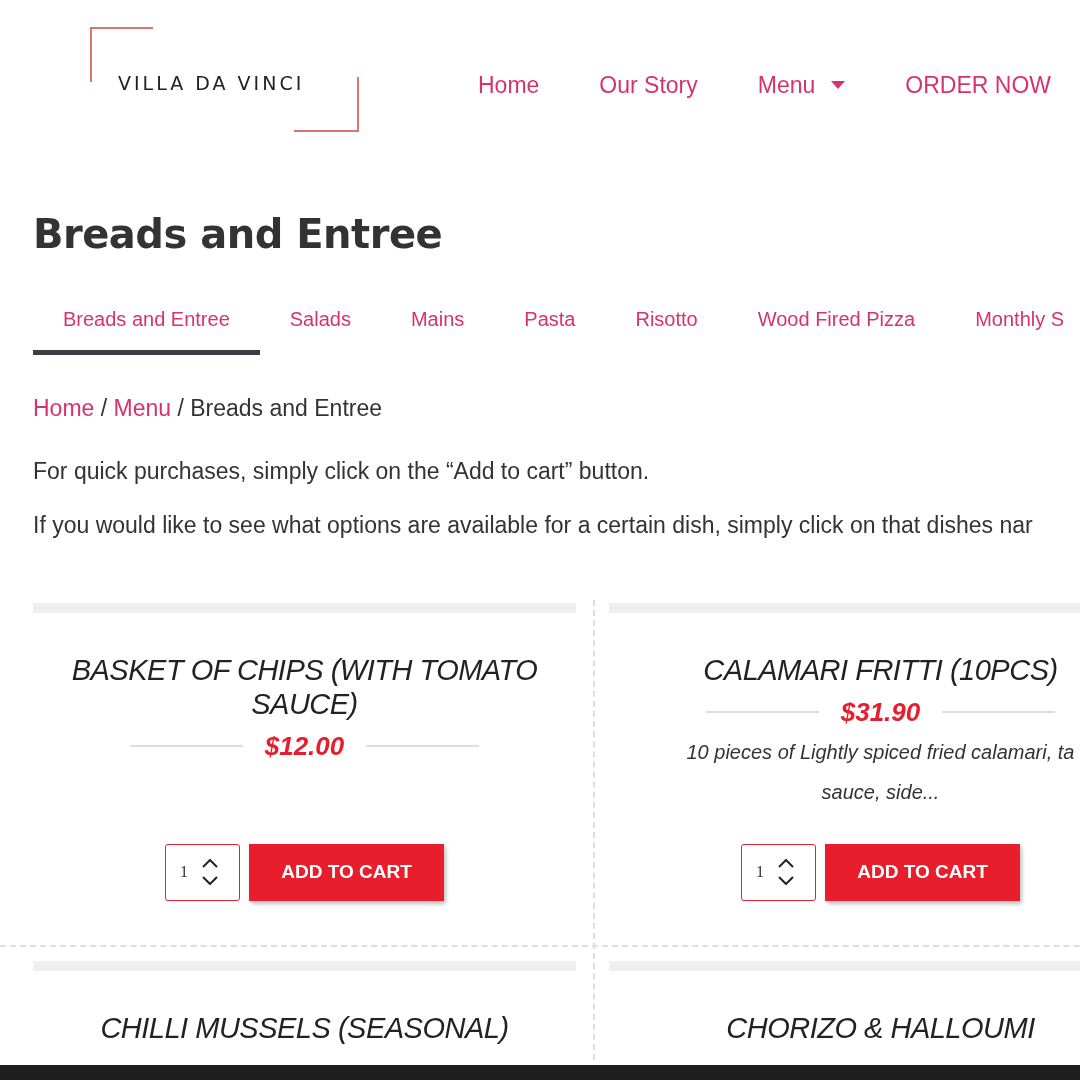  I want to click on category-tab: Wood Fired Pizza, so click(836, 325).